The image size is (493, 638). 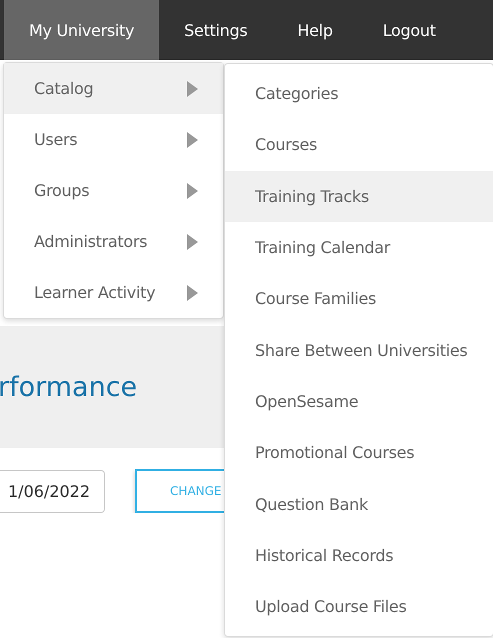 What do you see at coordinates (359, 402) in the screenshot?
I see `submenu-item: OpenSesame` at bounding box center [359, 402].